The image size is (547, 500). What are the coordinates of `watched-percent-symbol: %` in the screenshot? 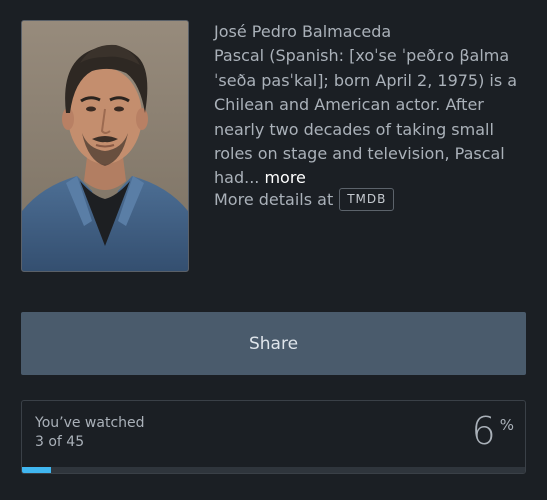 It's located at (506, 425).